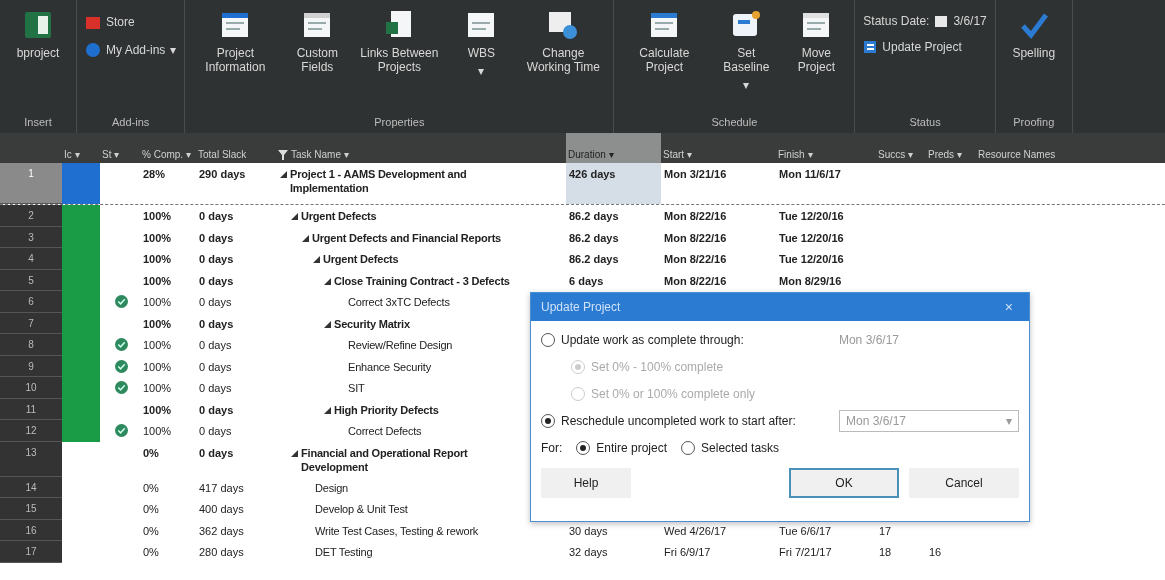  What do you see at coordinates (31, 345) in the screenshot?
I see `row-number: 8` at bounding box center [31, 345].